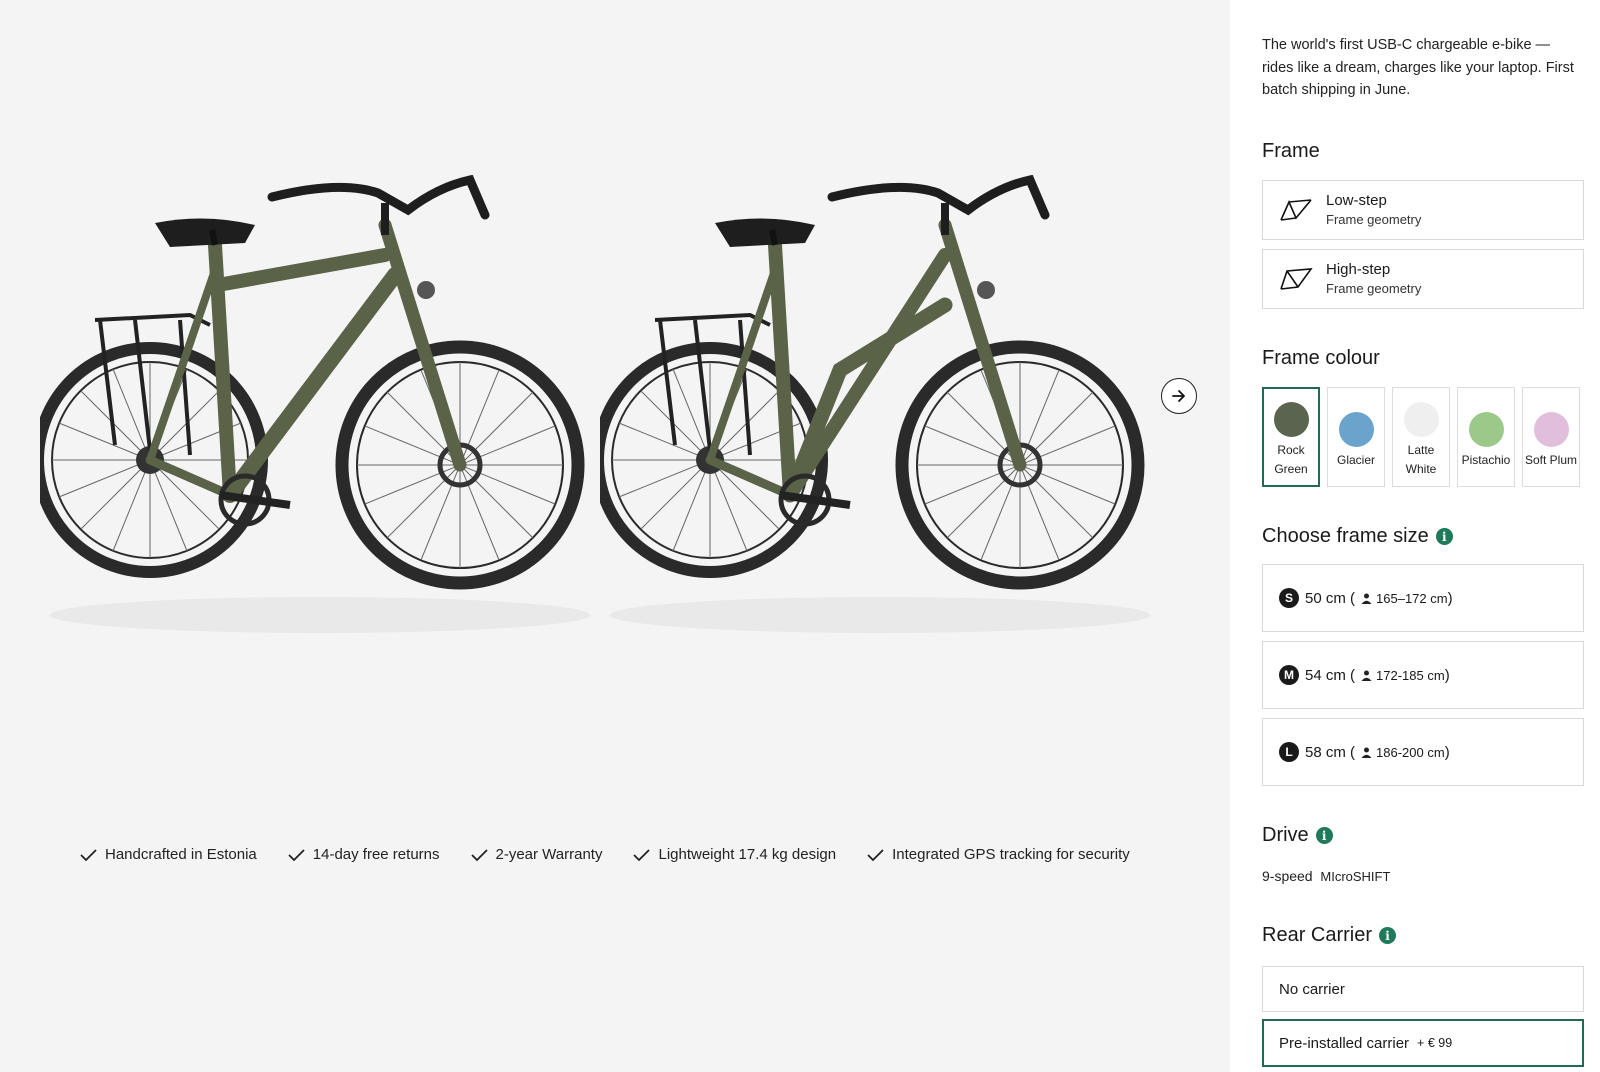 The width and height of the screenshot is (1600, 1072). What do you see at coordinates (181, 854) in the screenshot?
I see `usp-label: Handcrafted in Estonia` at bounding box center [181, 854].